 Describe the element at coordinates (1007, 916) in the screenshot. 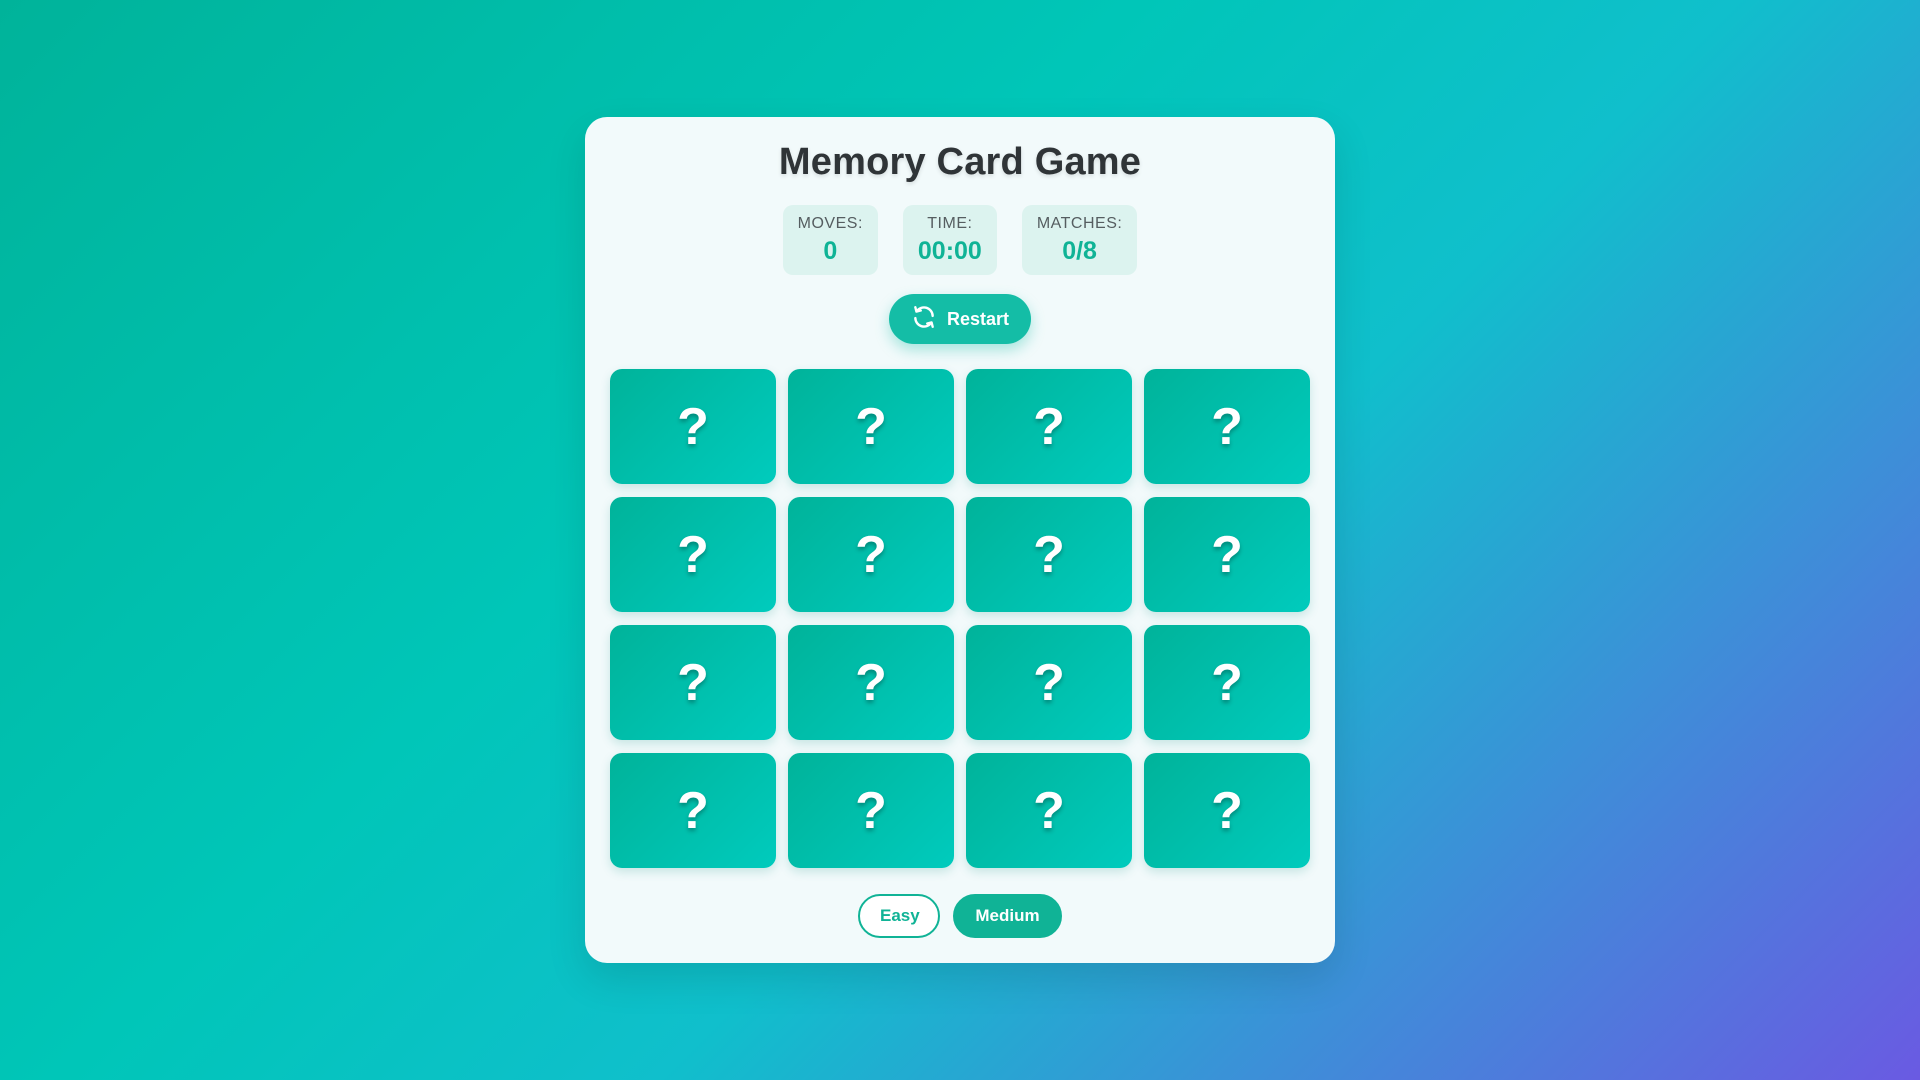

I see `difficulty-medium-button: Medium` at that location.